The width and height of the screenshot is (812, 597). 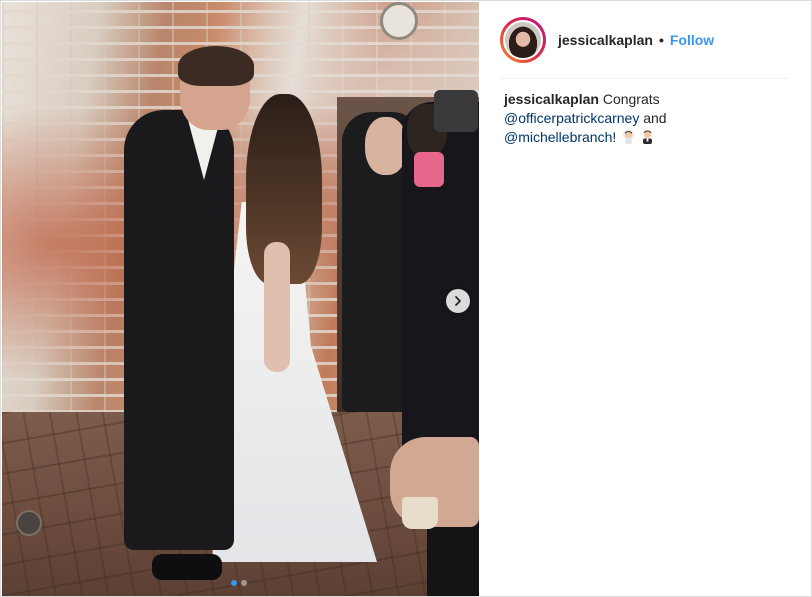 What do you see at coordinates (648, 137) in the screenshot?
I see `groom-emoji-icon` at bounding box center [648, 137].